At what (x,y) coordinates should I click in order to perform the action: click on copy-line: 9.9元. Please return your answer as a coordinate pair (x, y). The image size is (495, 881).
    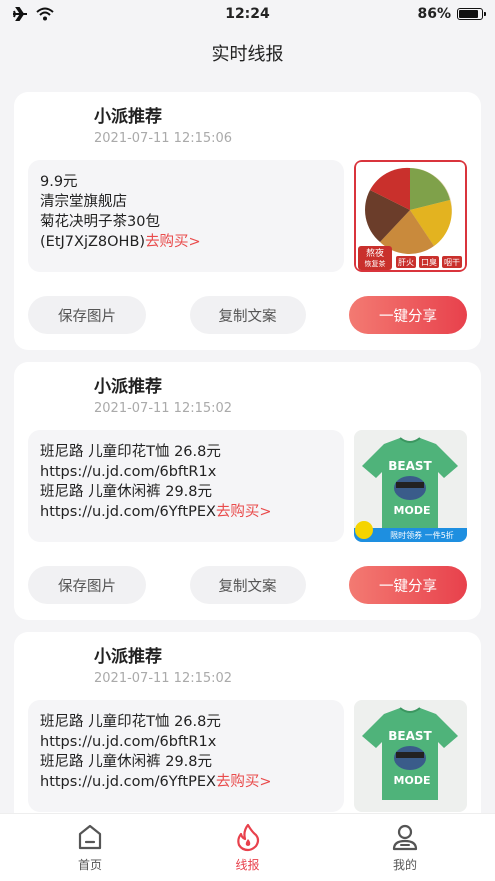
    Looking at the image, I should click on (59, 182).